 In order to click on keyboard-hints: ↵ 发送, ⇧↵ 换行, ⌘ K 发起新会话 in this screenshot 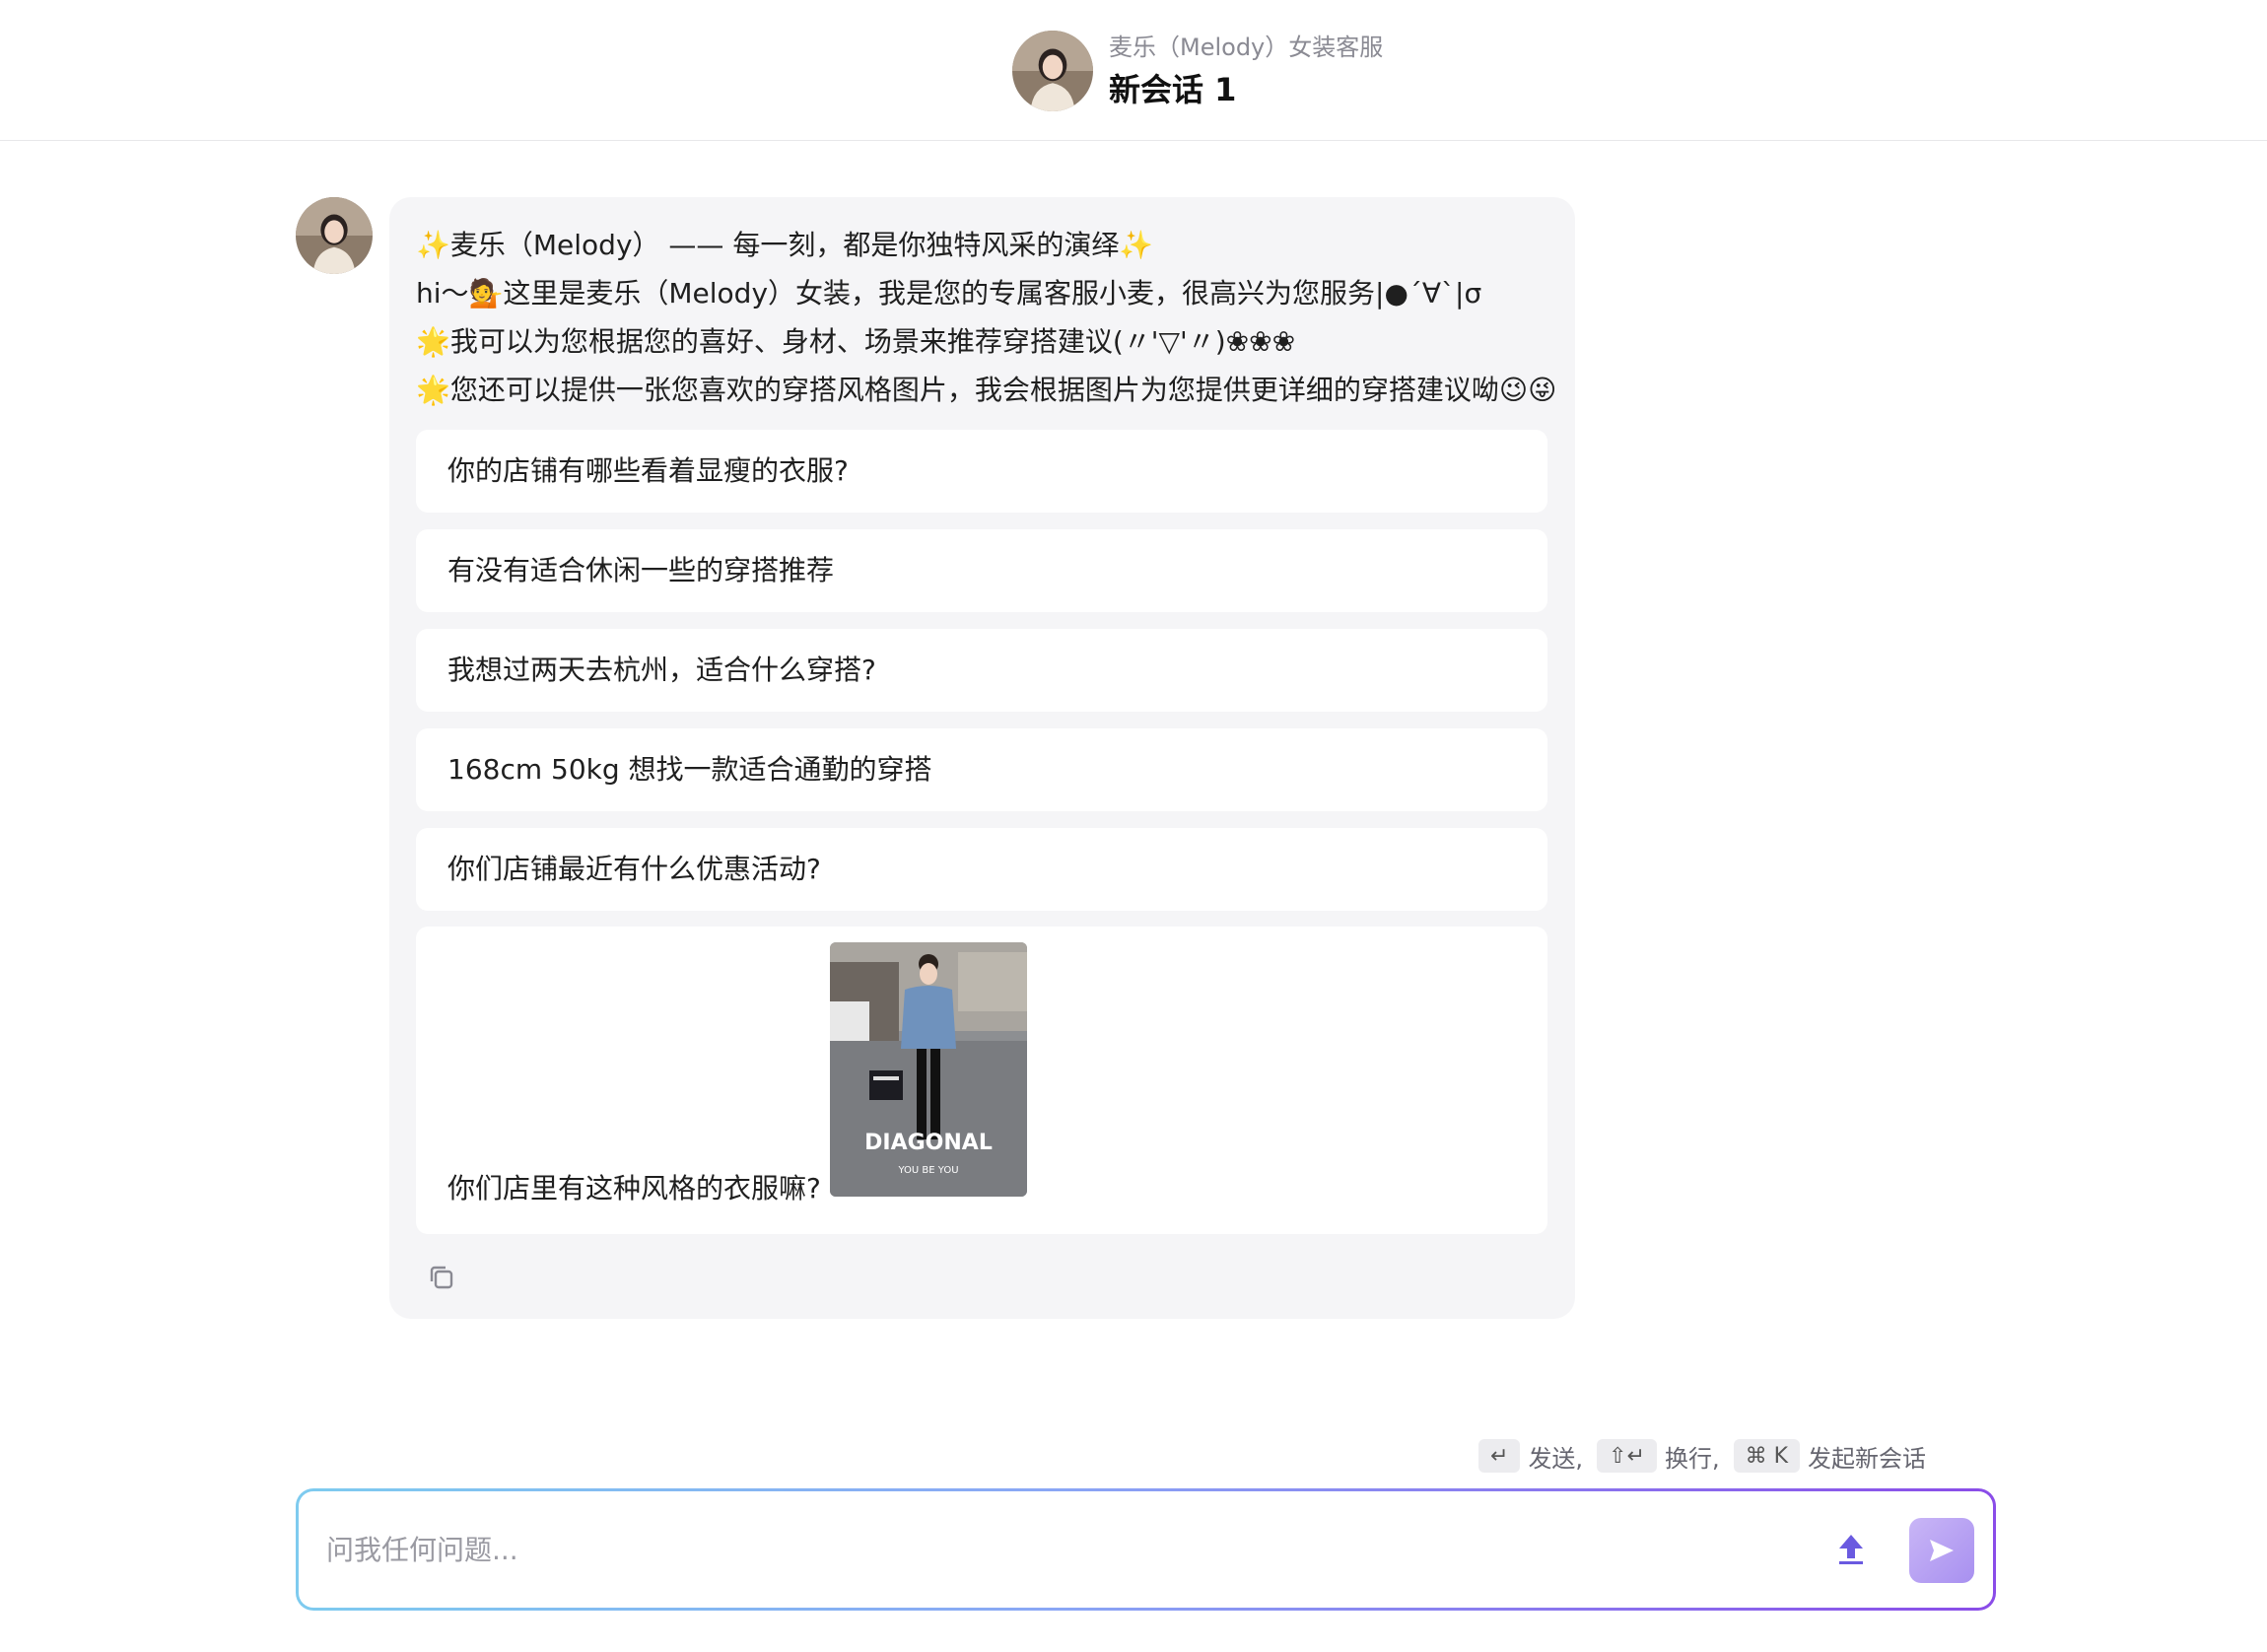, I will do `click(1709, 1456)`.